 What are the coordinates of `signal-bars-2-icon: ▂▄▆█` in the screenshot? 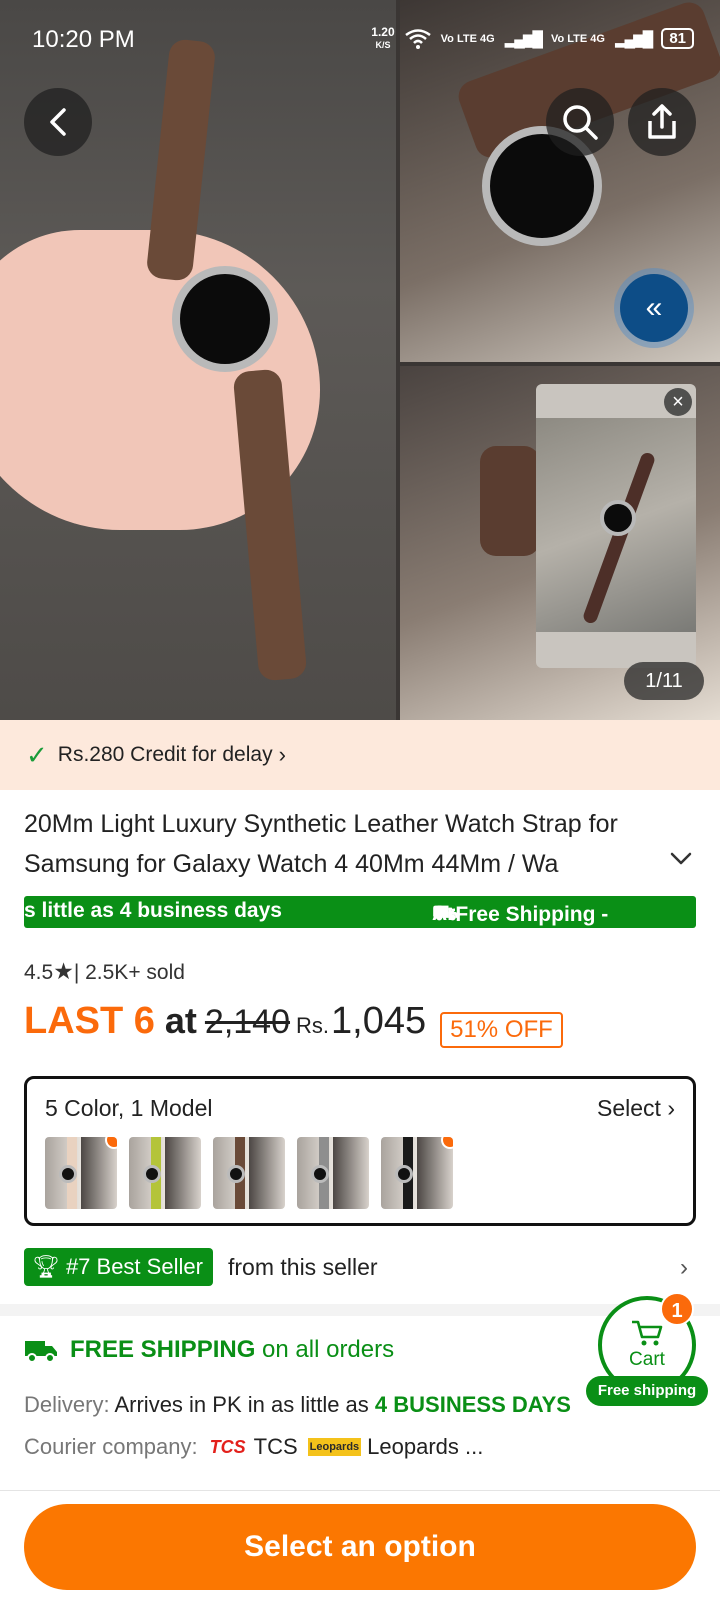 It's located at (633, 39).